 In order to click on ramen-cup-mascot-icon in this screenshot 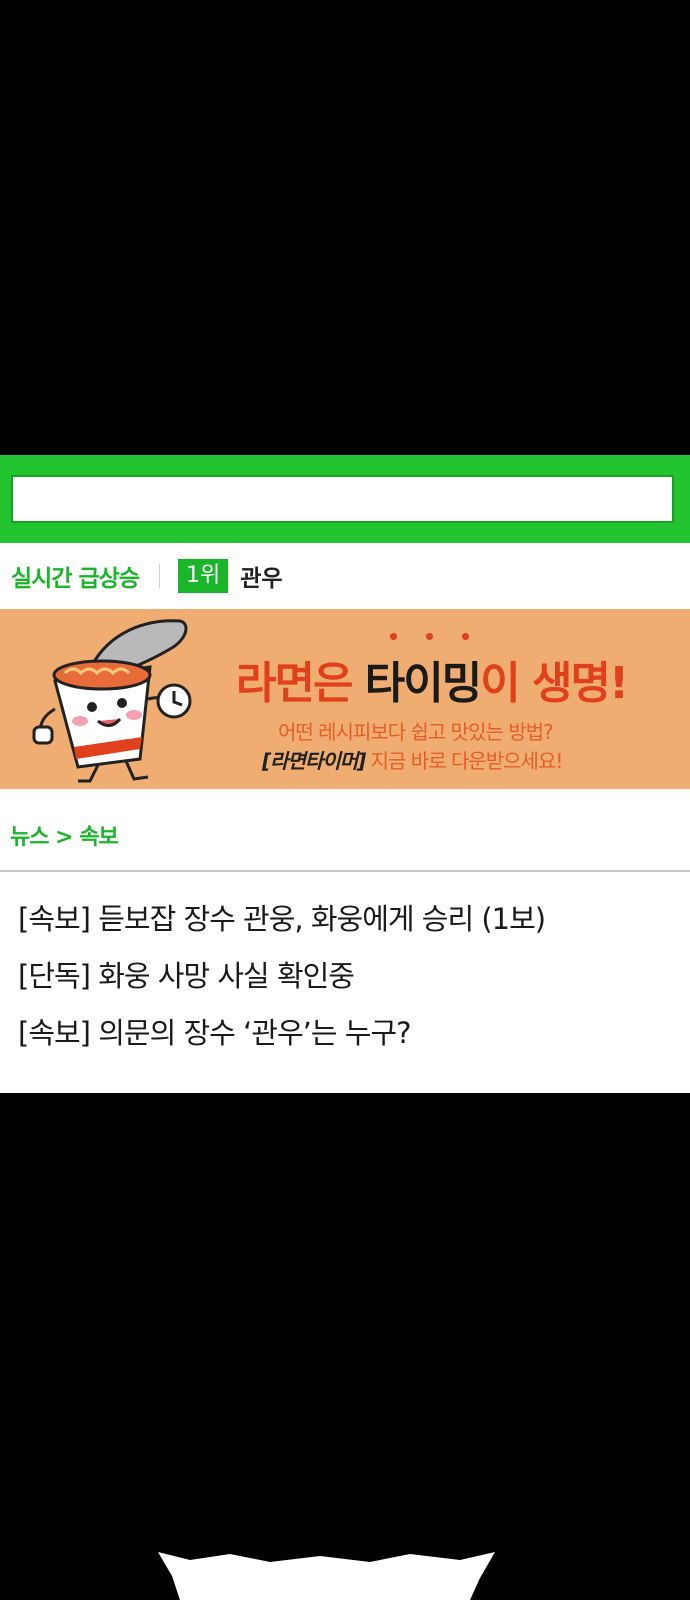, I will do `click(112, 701)`.